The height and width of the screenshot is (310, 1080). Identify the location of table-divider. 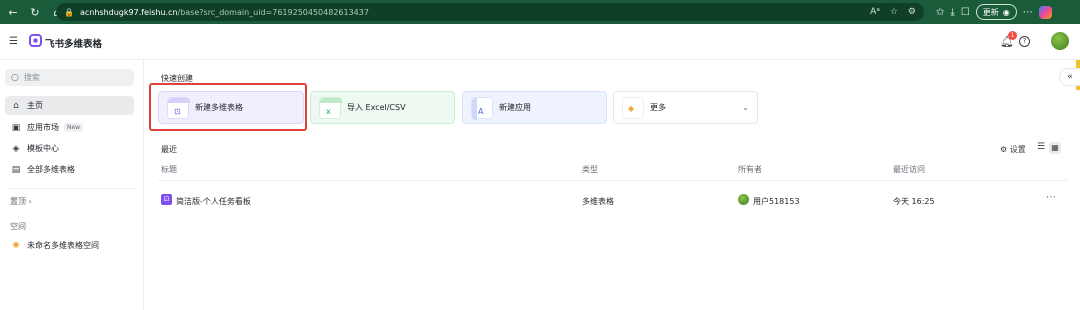
(613, 180).